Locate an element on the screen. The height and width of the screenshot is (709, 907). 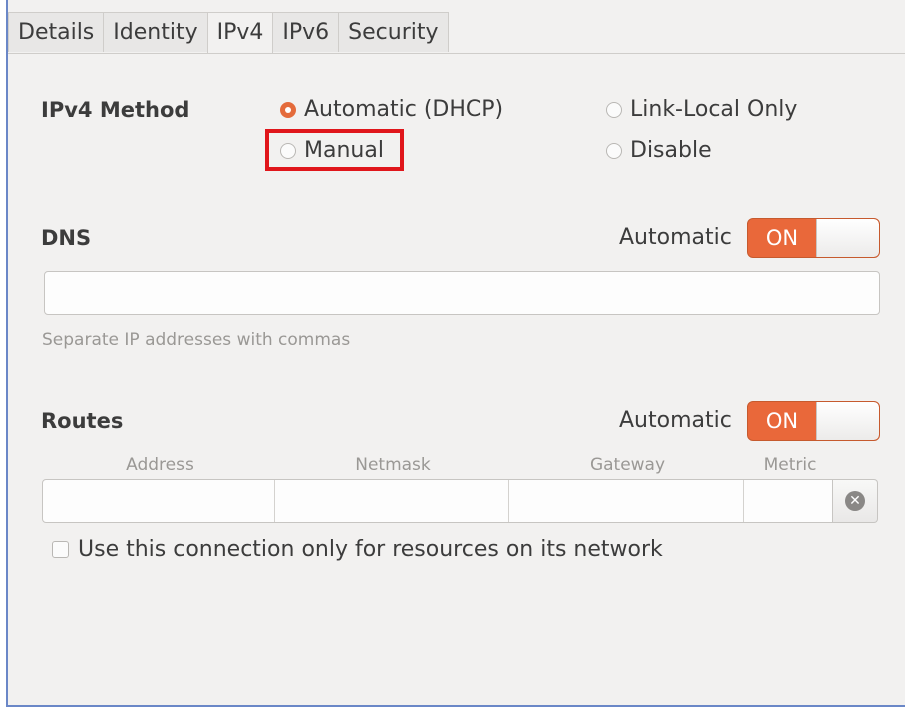
clear-circle-icon: ✕ is located at coordinates (855, 501).